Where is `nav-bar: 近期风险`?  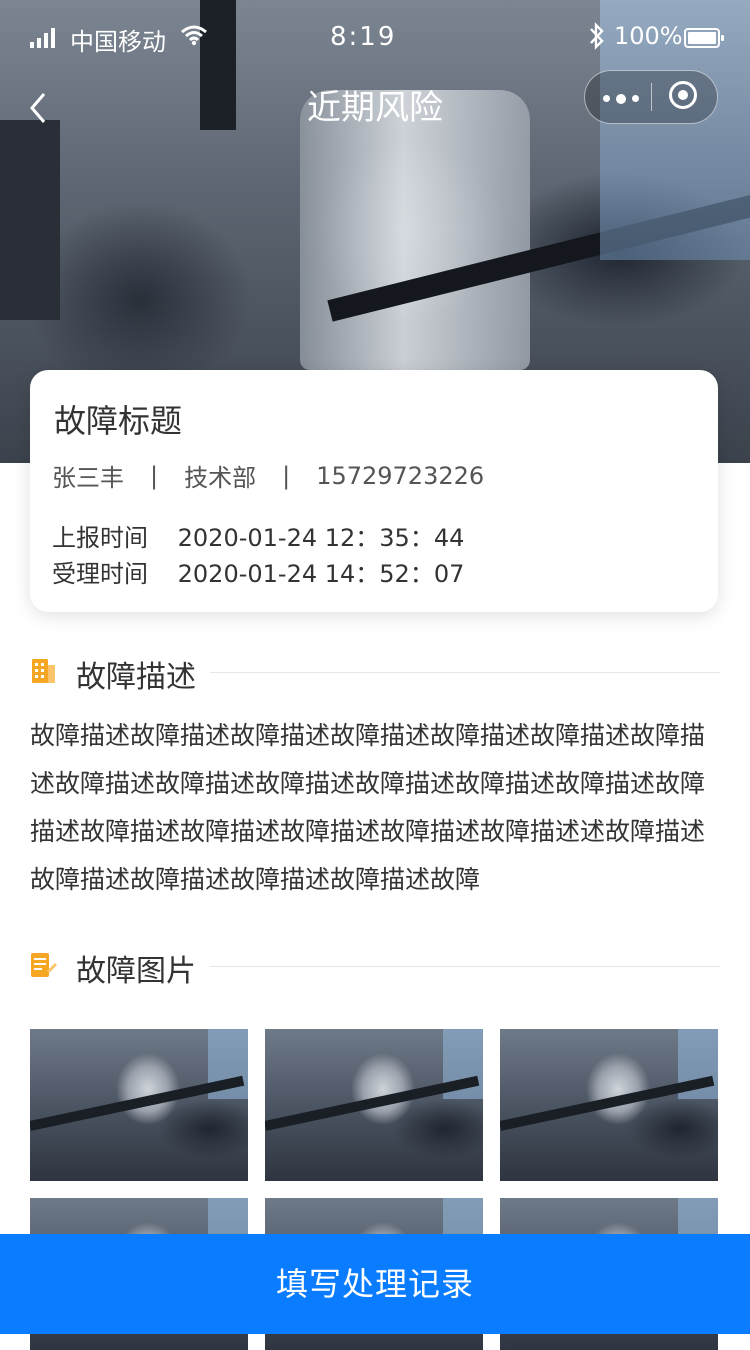 nav-bar: 近期风险 is located at coordinates (375, 103).